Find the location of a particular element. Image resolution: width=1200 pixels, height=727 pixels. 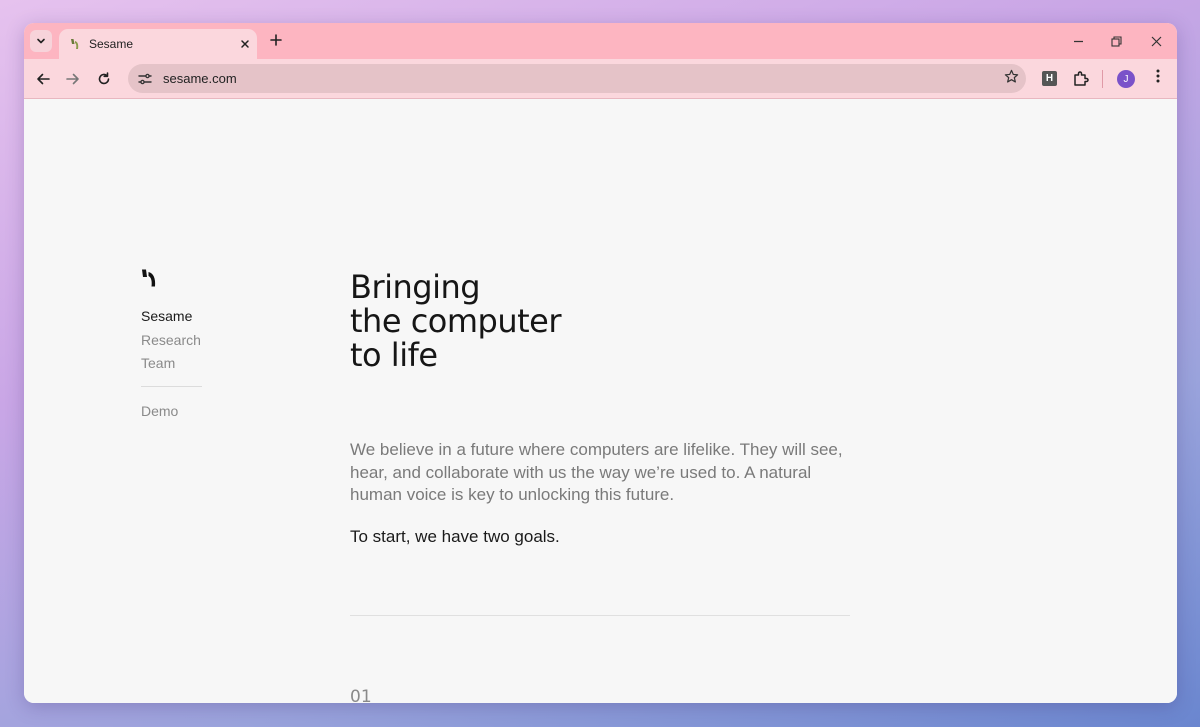

bookmark-button is located at coordinates (1011, 78).